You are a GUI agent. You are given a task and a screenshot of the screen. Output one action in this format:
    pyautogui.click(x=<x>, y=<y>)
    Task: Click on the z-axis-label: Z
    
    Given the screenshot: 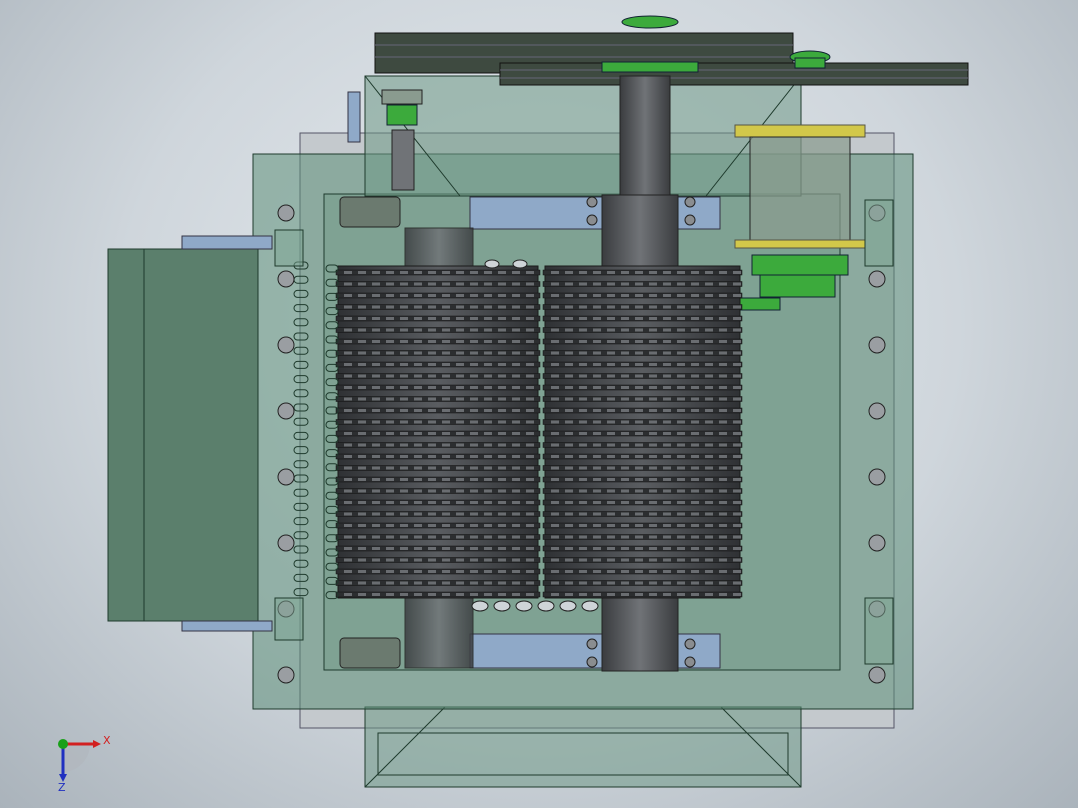 What is the action you would take?
    pyautogui.click(x=62, y=787)
    